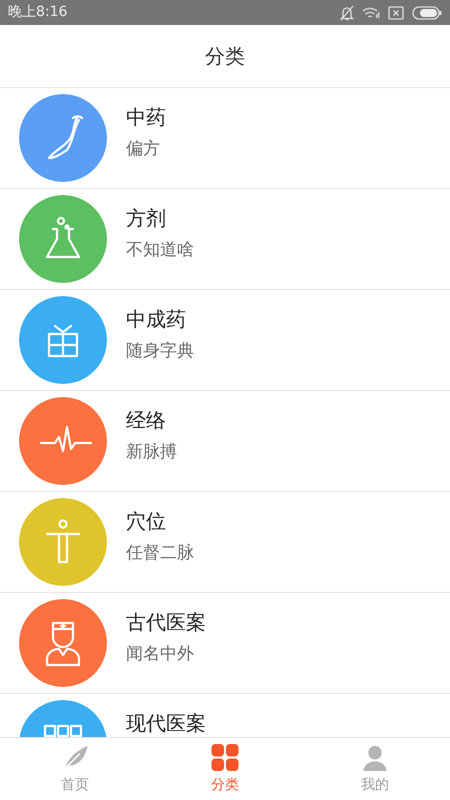 The width and height of the screenshot is (450, 800). What do you see at coordinates (156, 319) in the screenshot?
I see `category-title: 中成药` at bounding box center [156, 319].